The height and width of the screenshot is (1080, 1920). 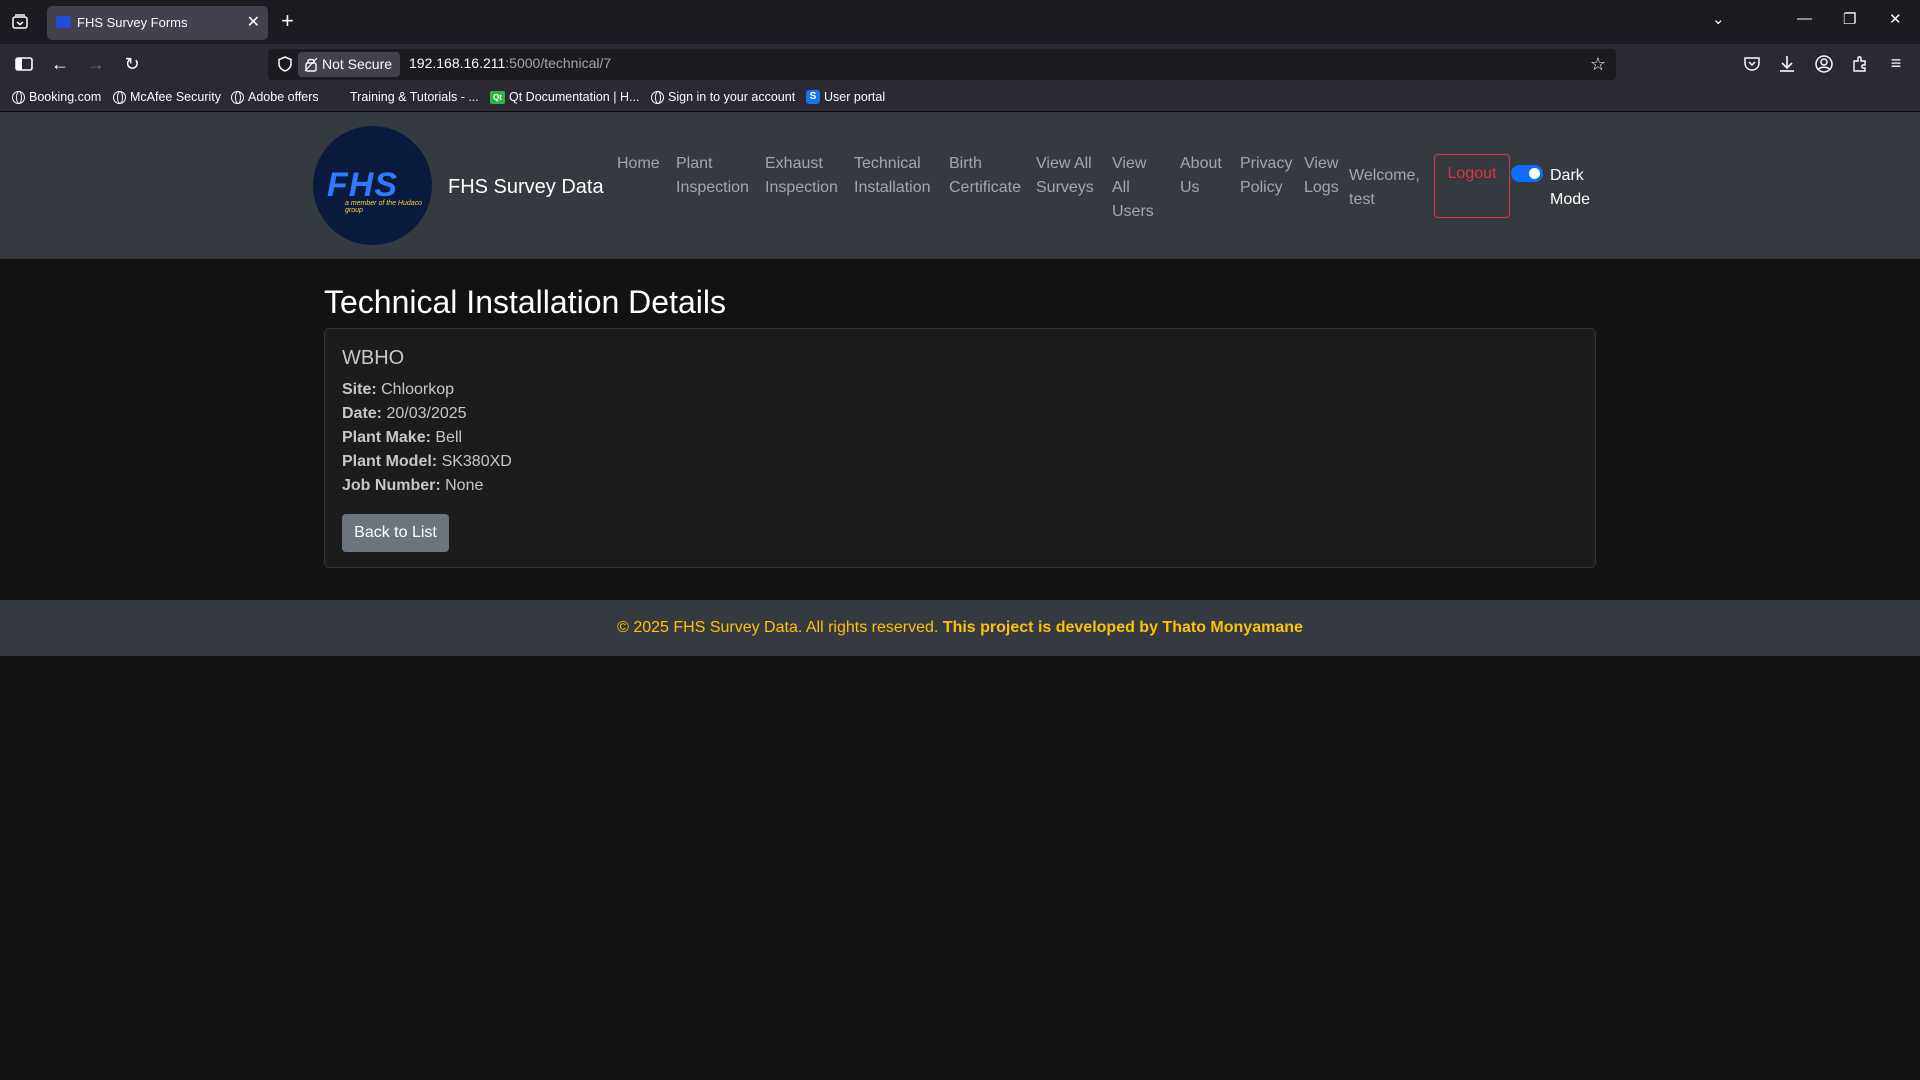 What do you see at coordinates (359, 389) in the screenshot?
I see `detail-label: Site:` at bounding box center [359, 389].